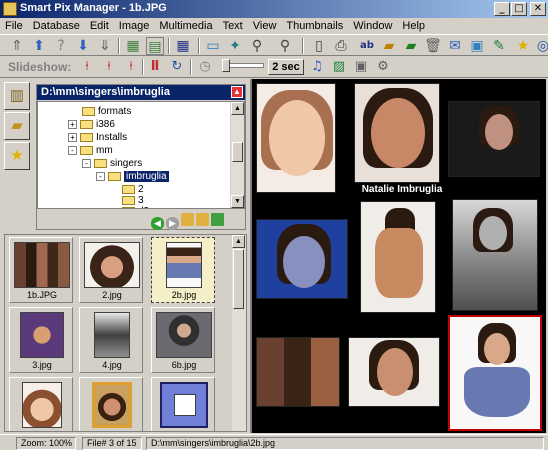 The width and height of the screenshot is (548, 450). Describe the element at coordinates (205, 66) in the screenshot. I see `timer-icon: ◷` at that location.